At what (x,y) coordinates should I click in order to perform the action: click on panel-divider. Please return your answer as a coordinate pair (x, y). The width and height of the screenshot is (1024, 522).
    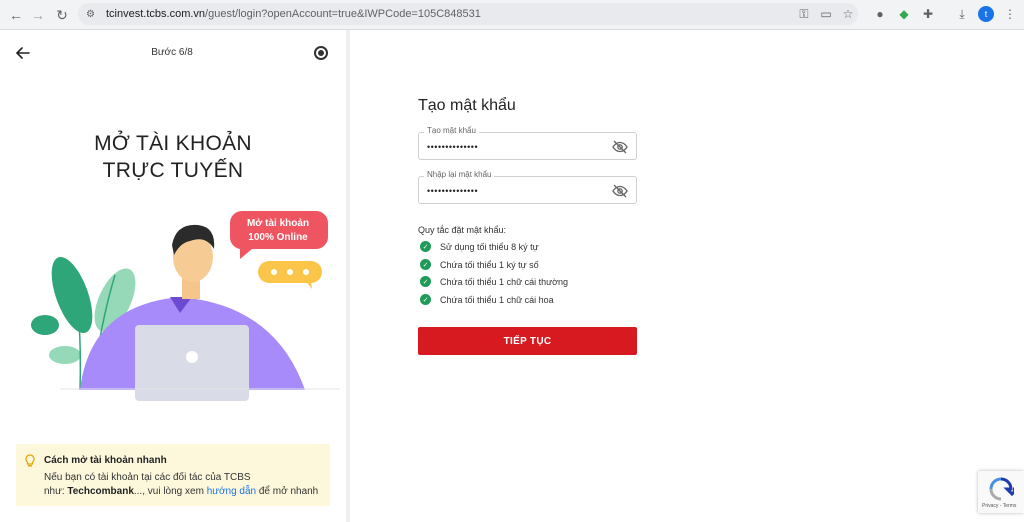
    Looking at the image, I should click on (348, 276).